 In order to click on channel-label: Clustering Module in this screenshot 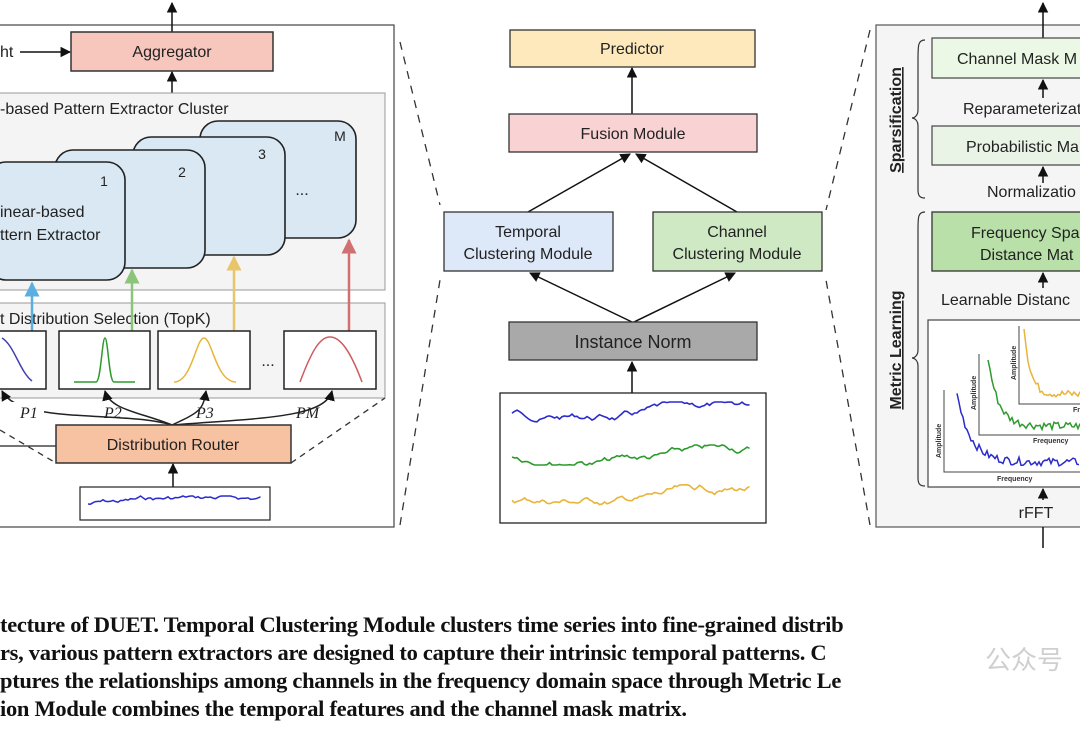, I will do `click(737, 254)`.